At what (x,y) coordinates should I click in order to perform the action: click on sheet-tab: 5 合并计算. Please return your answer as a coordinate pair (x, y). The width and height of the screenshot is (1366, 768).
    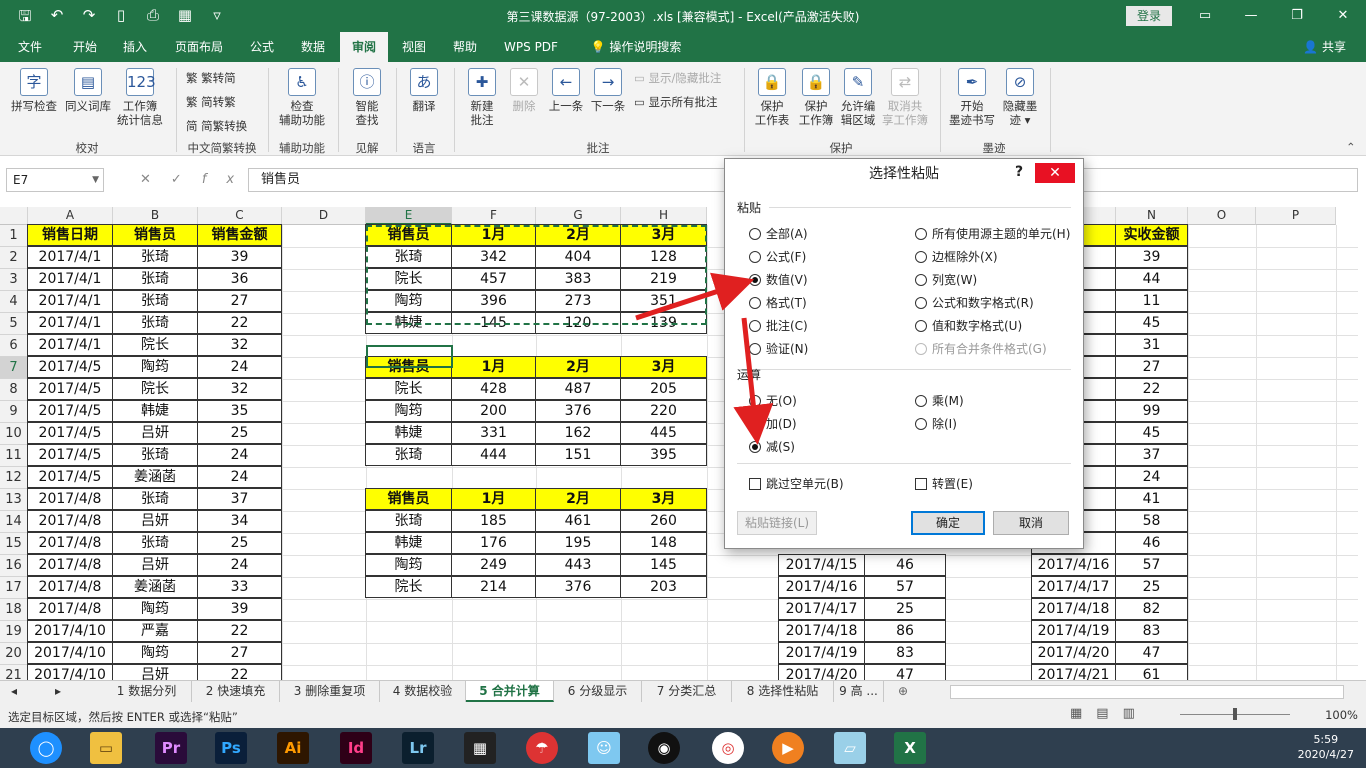
    Looking at the image, I should click on (510, 691).